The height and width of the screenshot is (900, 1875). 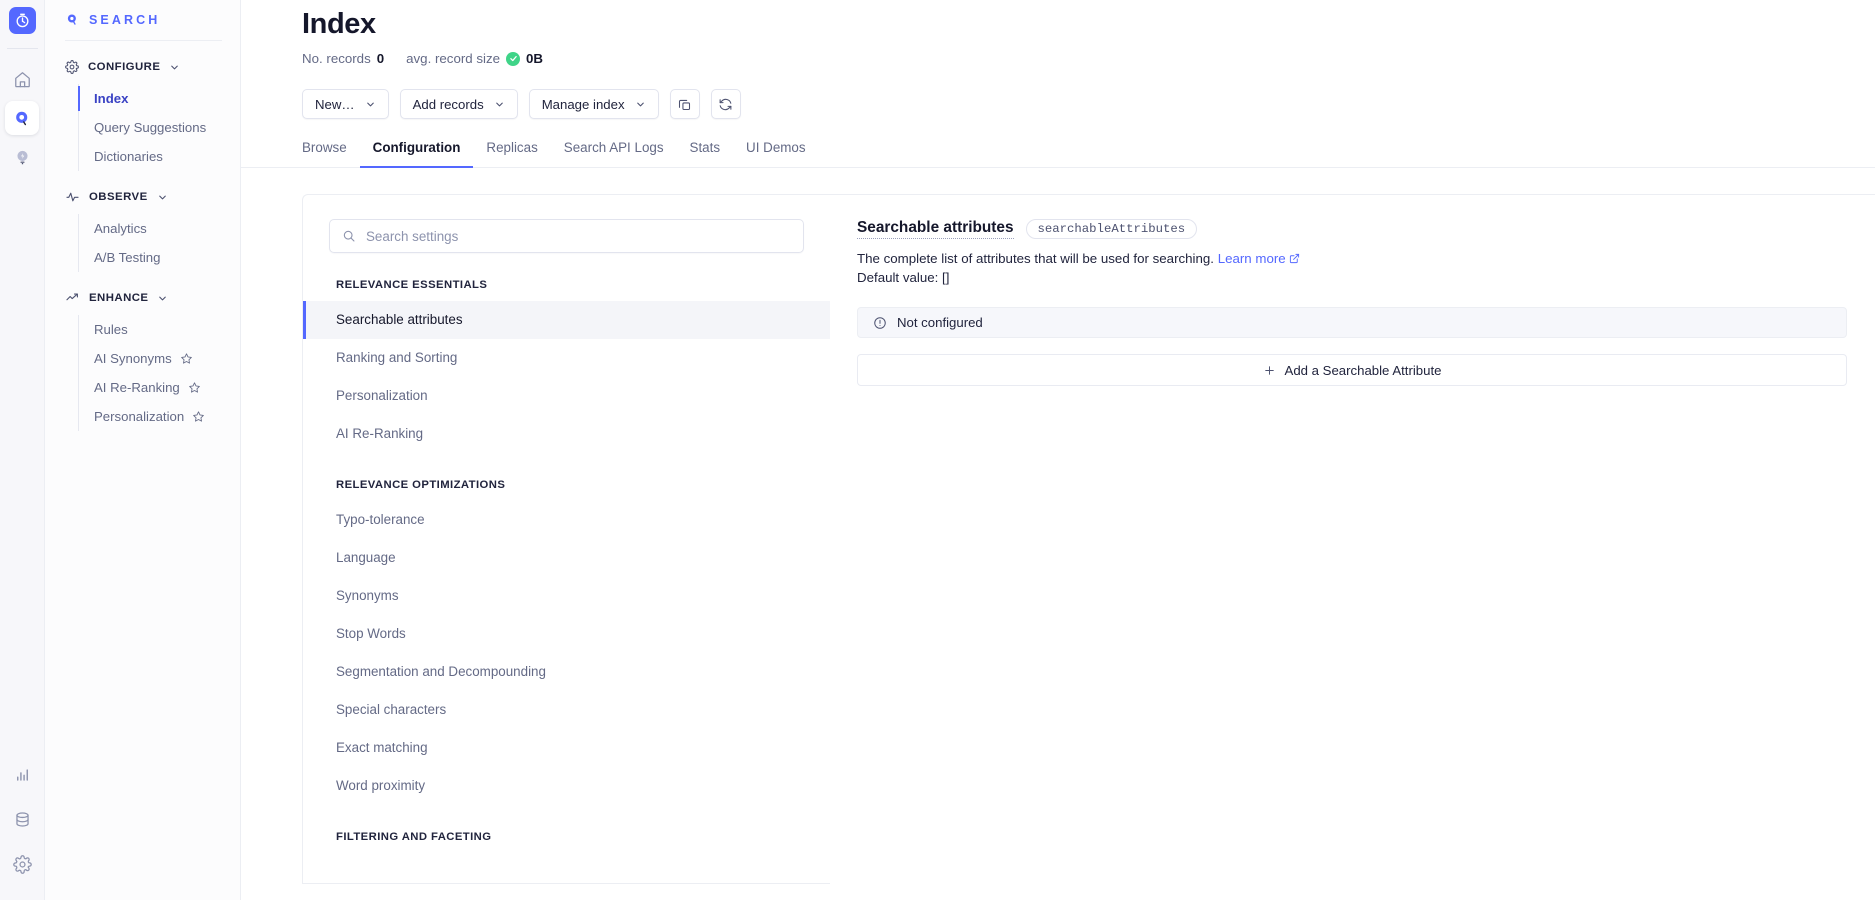 I want to click on rail-item-home, so click(x=22, y=79).